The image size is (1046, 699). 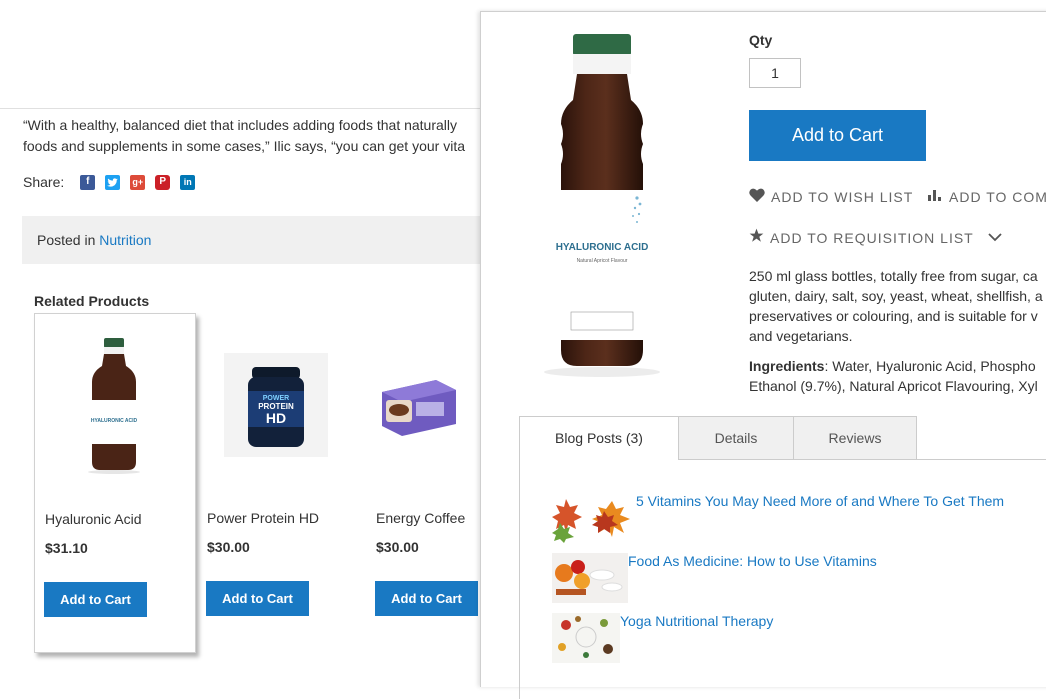 I want to click on pinterest-icon: P, so click(x=163, y=182).